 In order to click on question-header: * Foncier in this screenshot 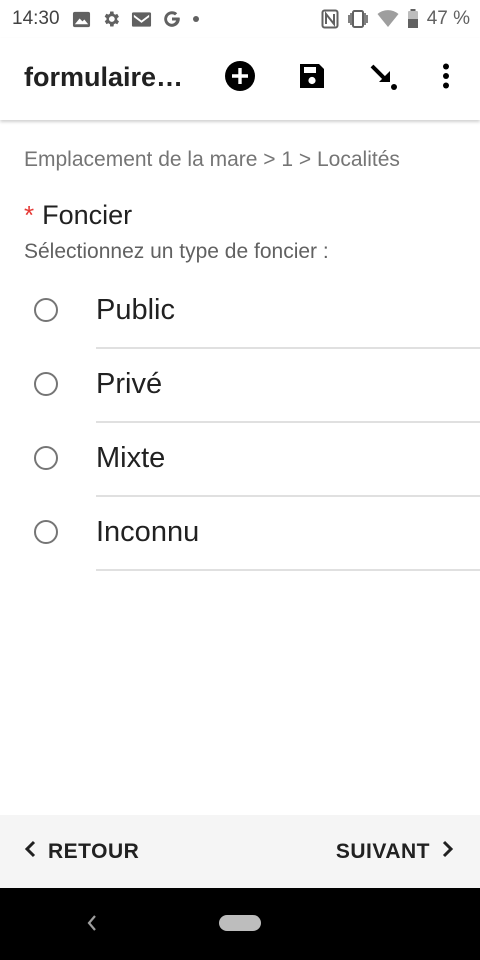, I will do `click(78, 215)`.